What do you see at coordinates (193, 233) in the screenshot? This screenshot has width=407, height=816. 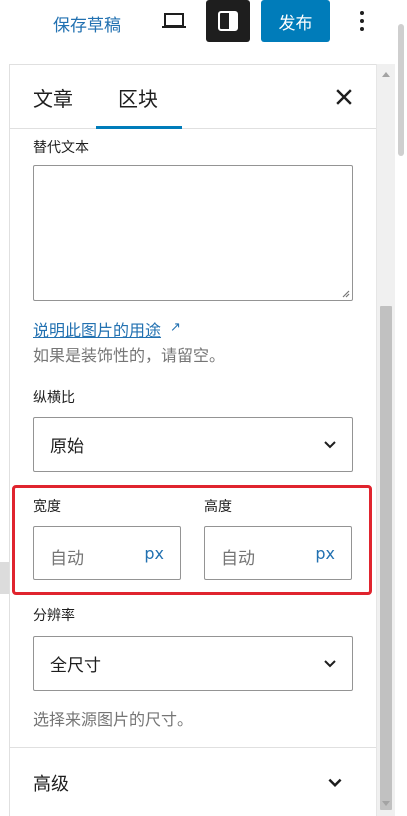 I see `alt-text-textarea` at bounding box center [193, 233].